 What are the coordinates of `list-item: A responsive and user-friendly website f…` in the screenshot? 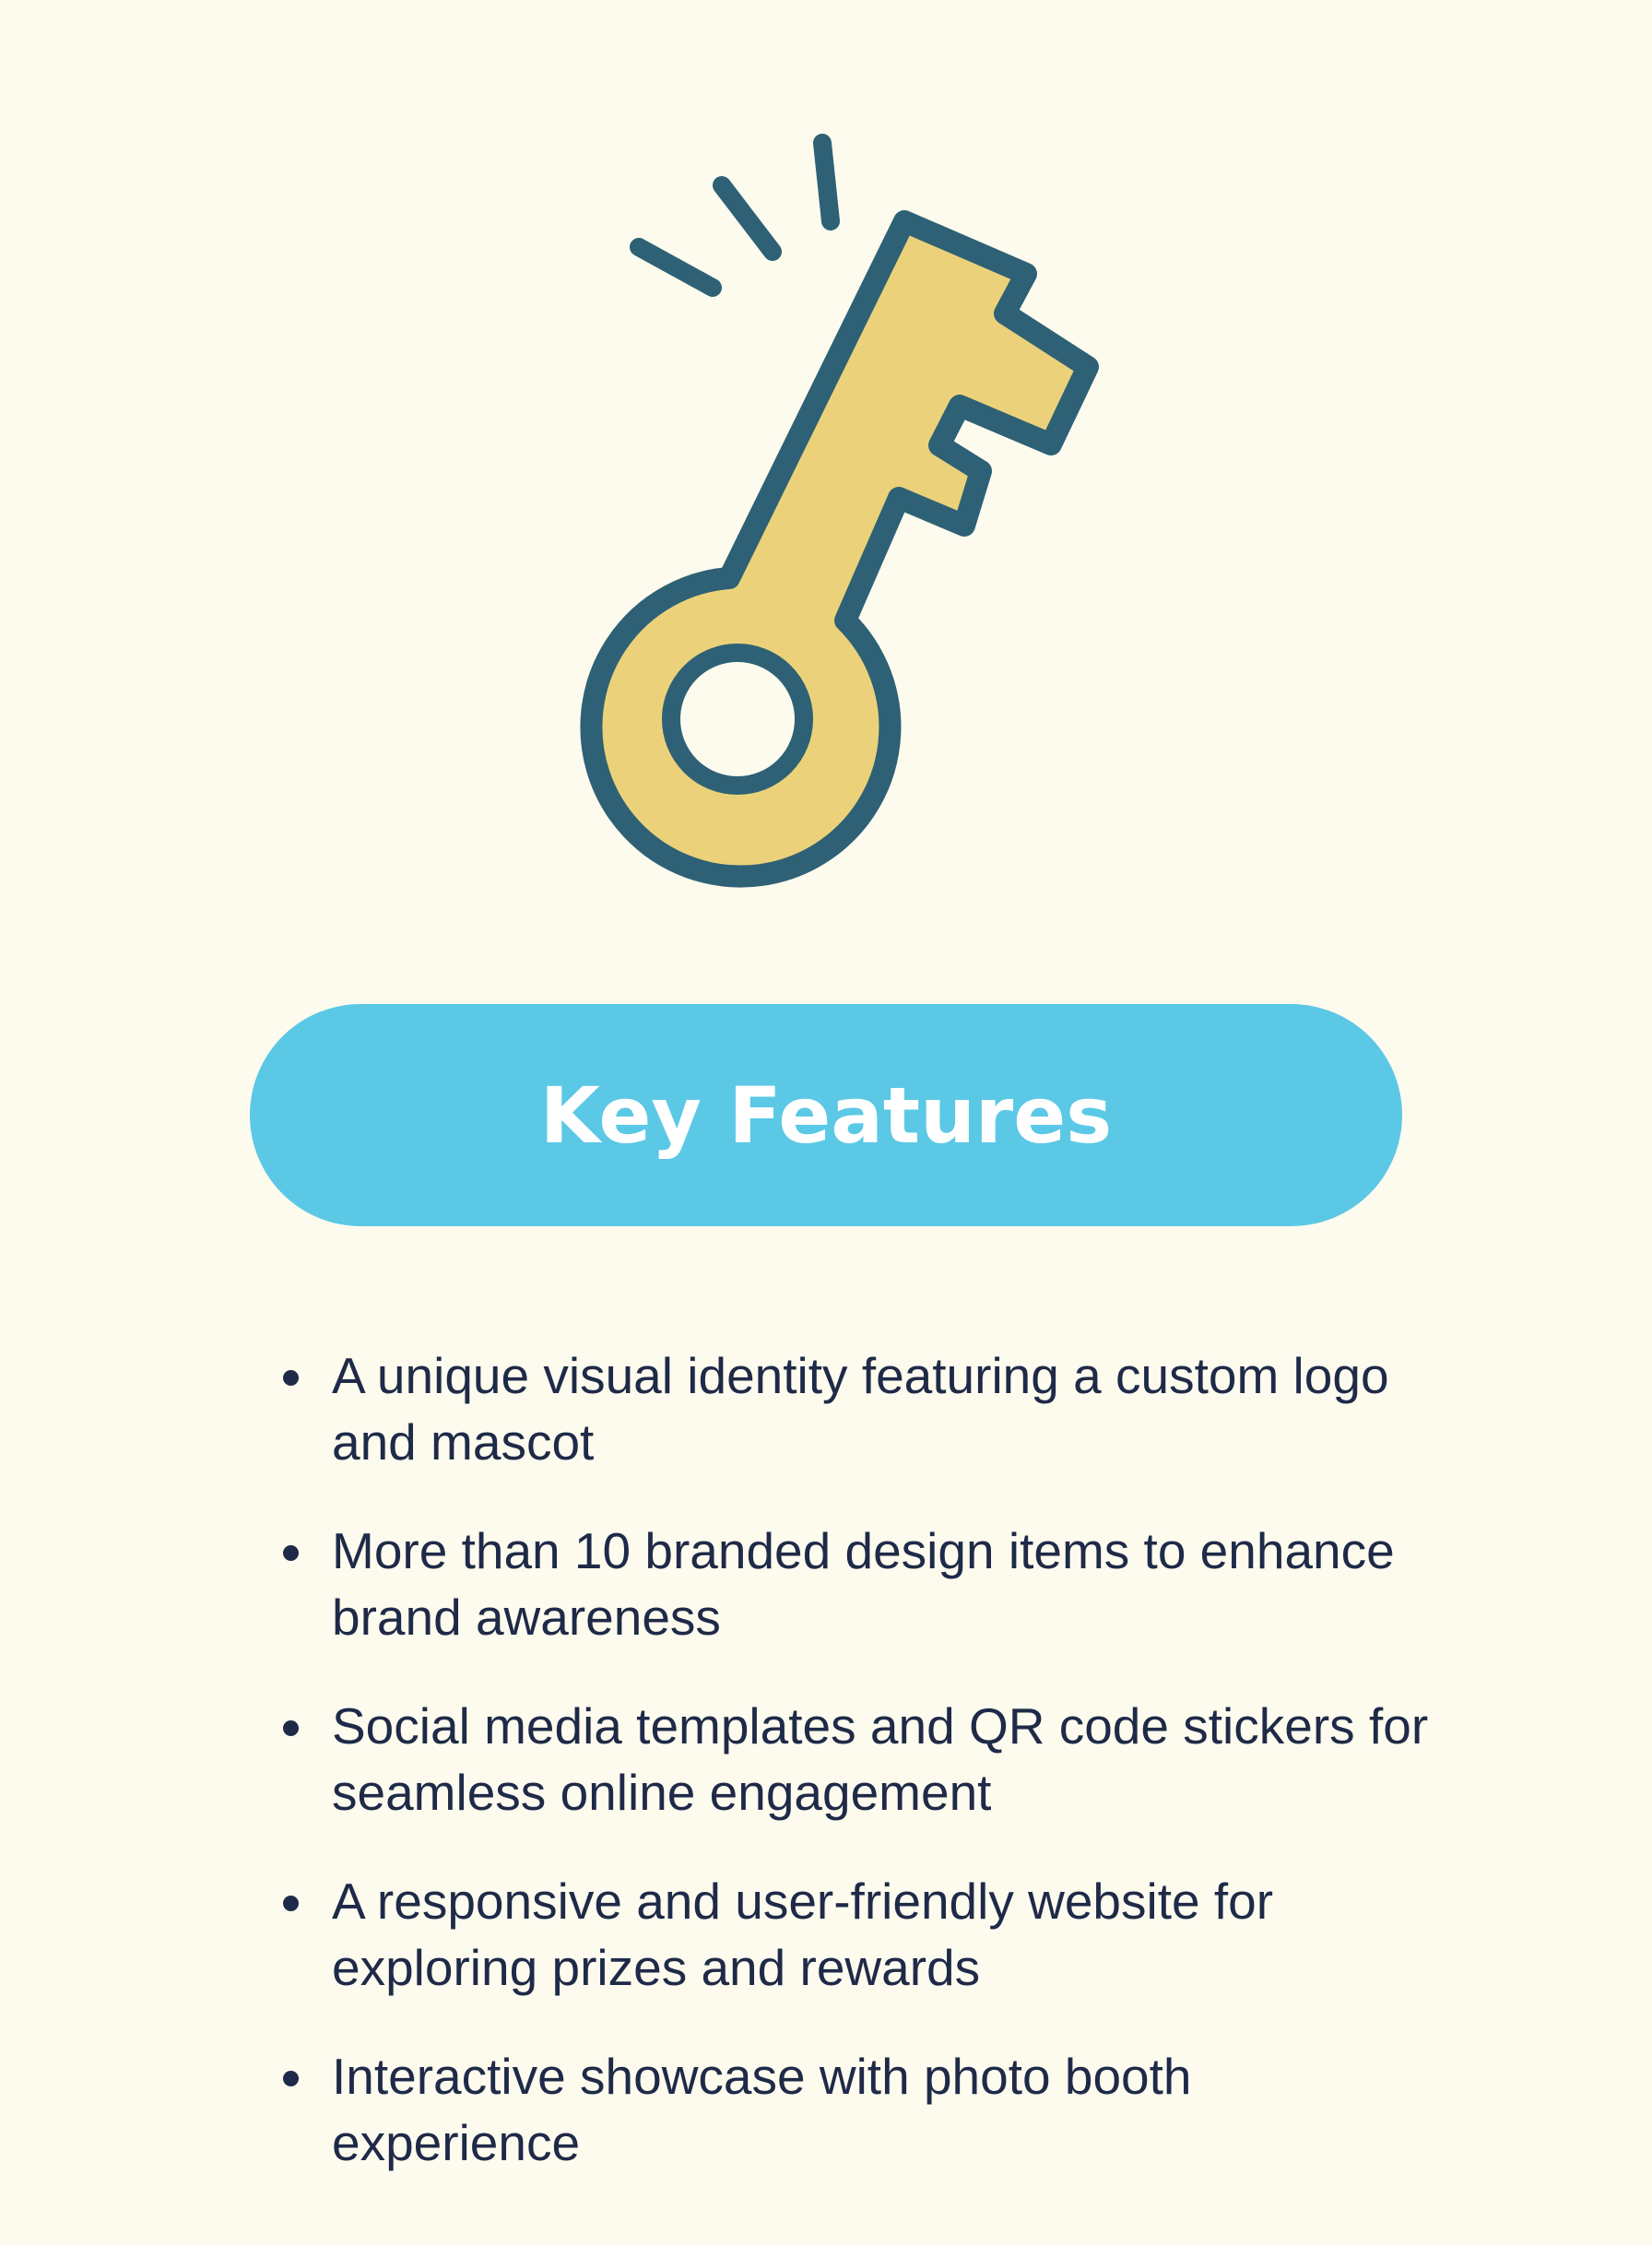 It's located at (853, 1935).